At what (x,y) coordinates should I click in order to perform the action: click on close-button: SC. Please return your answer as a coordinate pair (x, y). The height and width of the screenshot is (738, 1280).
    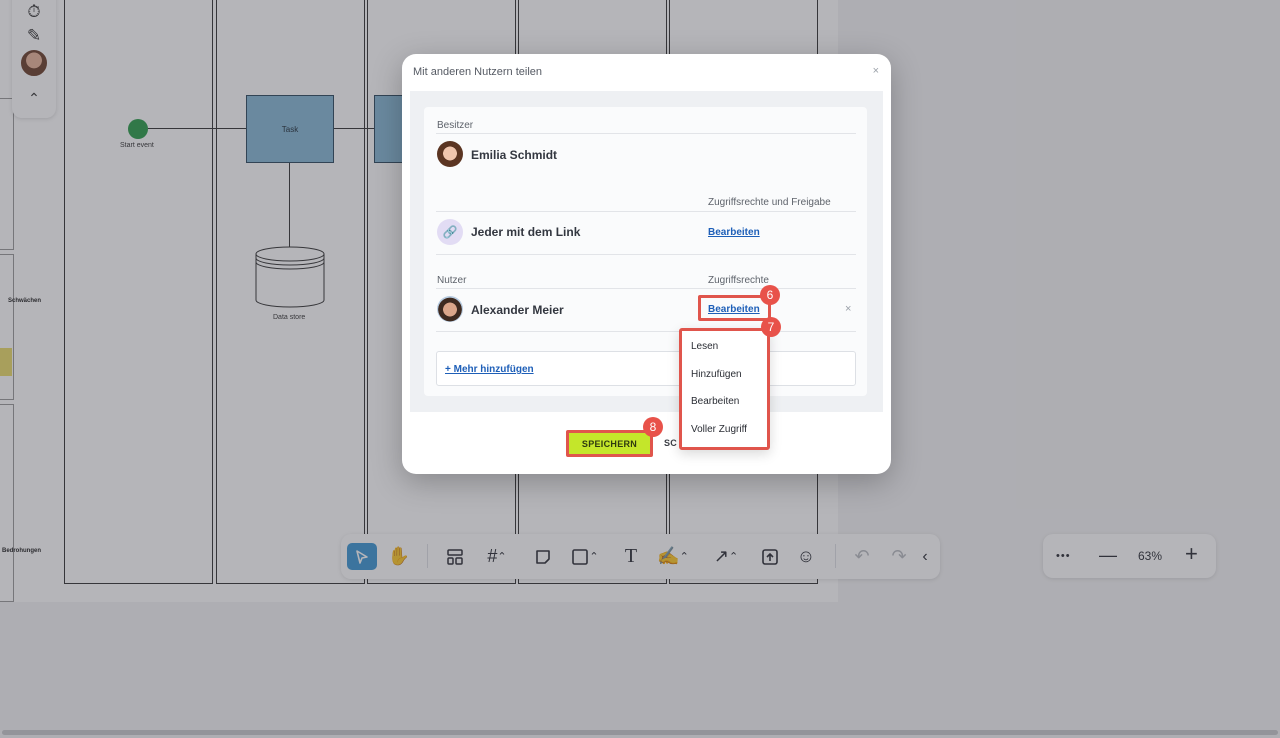
    Looking at the image, I should click on (670, 443).